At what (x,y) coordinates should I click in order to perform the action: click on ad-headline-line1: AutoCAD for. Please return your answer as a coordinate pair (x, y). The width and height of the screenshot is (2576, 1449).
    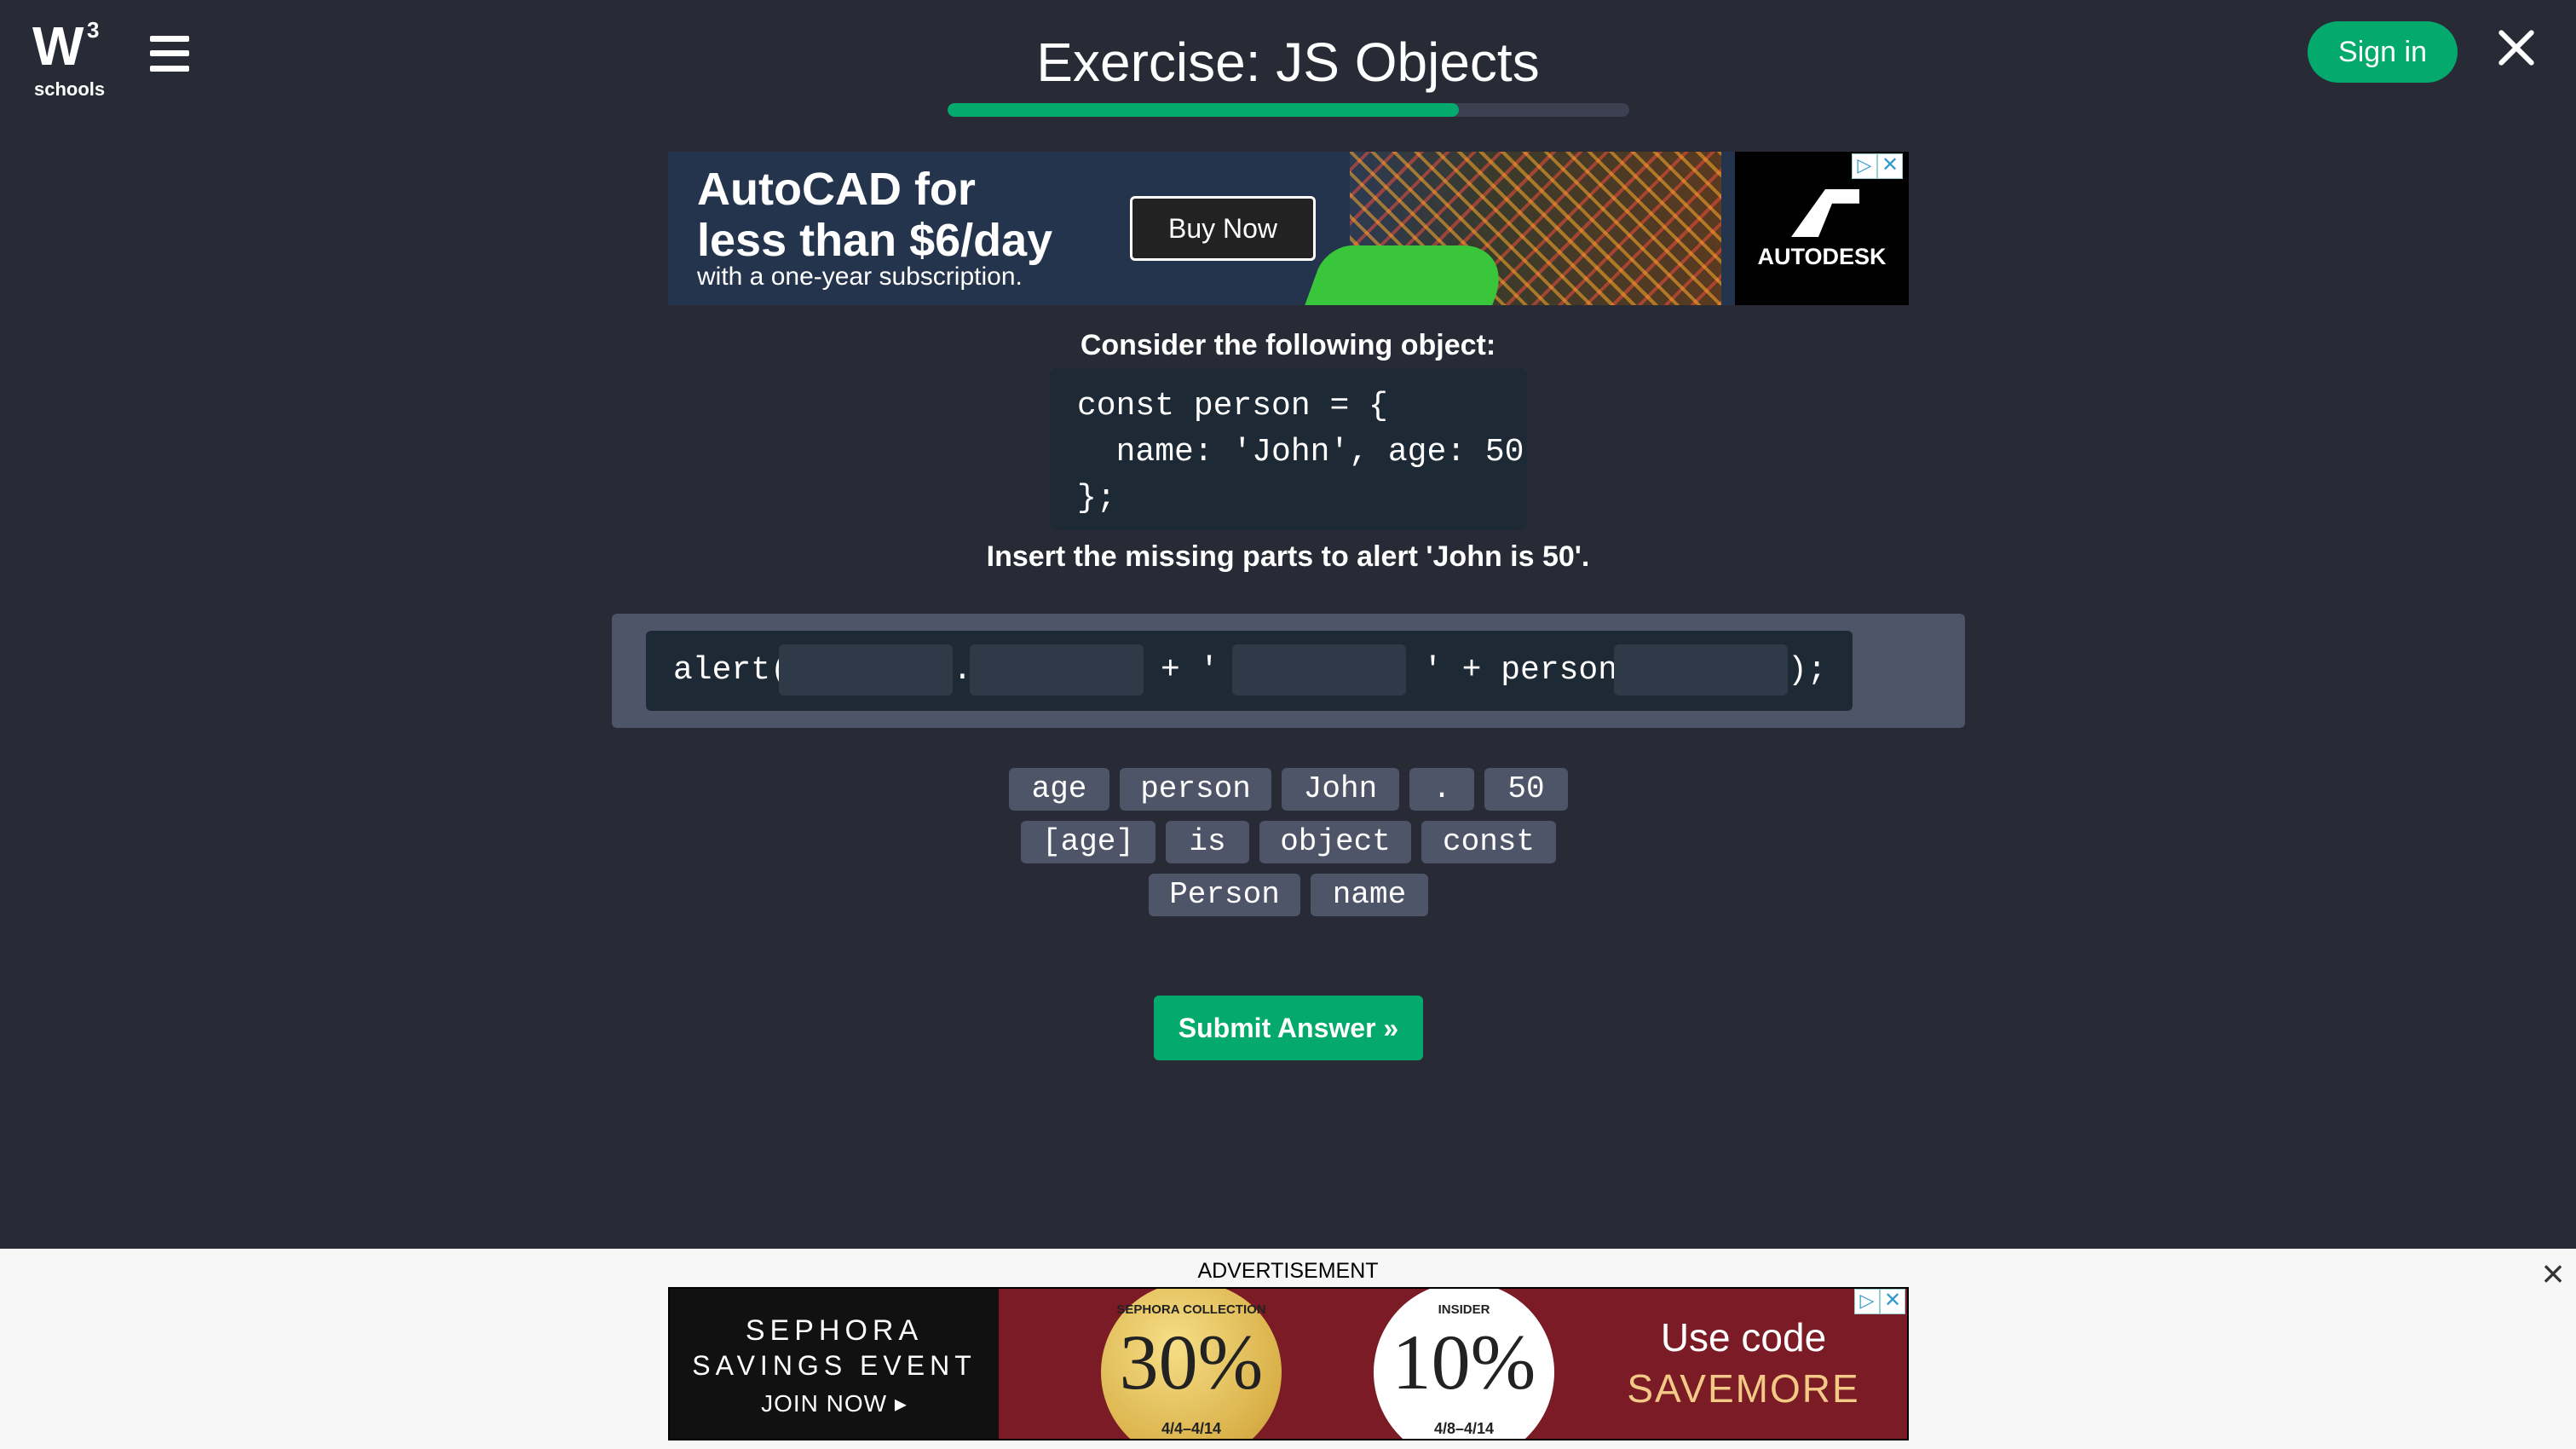
    Looking at the image, I should click on (836, 189).